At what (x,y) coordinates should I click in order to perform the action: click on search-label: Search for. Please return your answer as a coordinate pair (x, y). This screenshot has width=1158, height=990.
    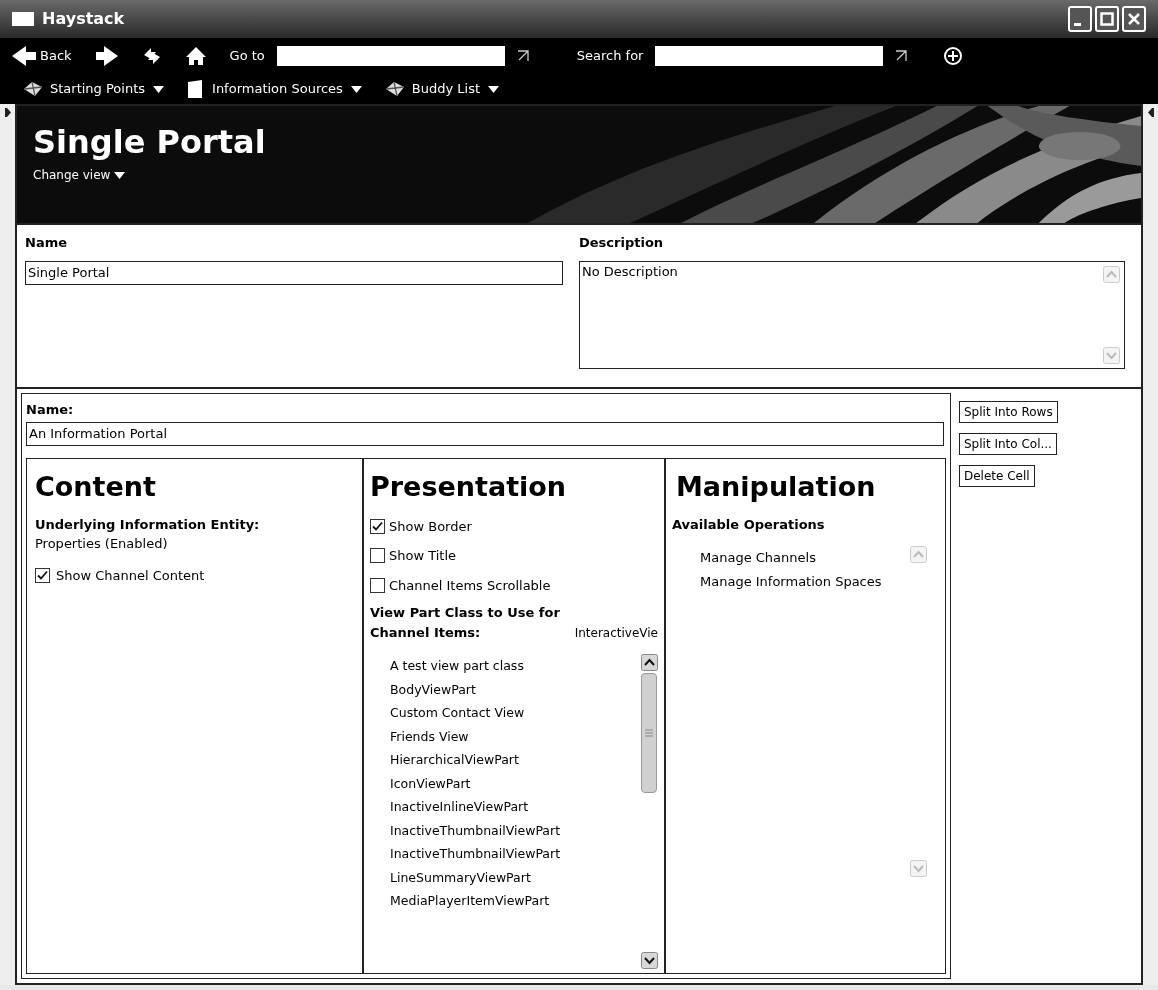
    Looking at the image, I should click on (610, 56).